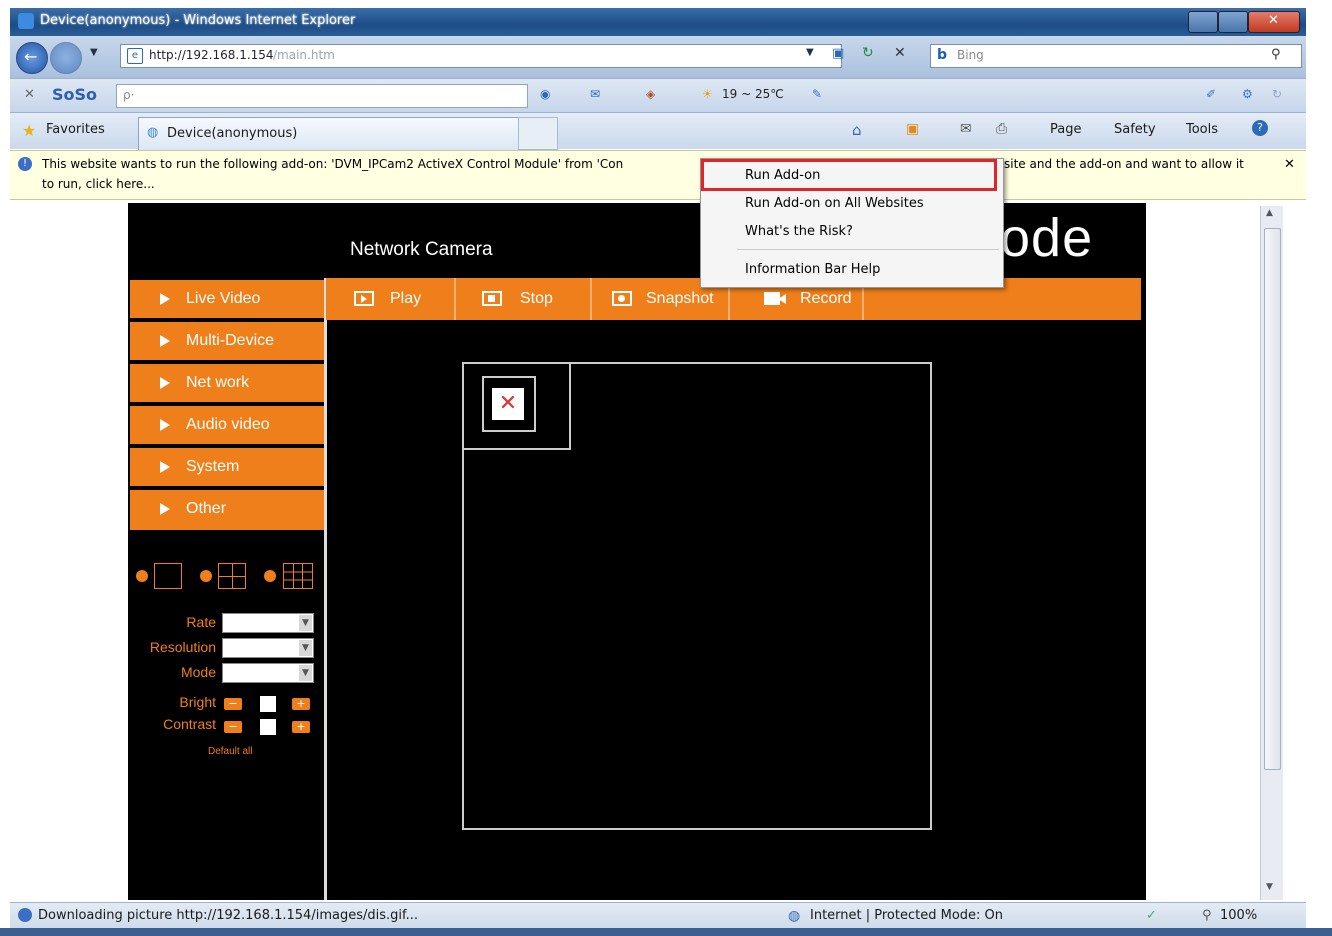  Describe the element at coordinates (198, 672) in the screenshot. I see `mode-label: Mode` at that location.